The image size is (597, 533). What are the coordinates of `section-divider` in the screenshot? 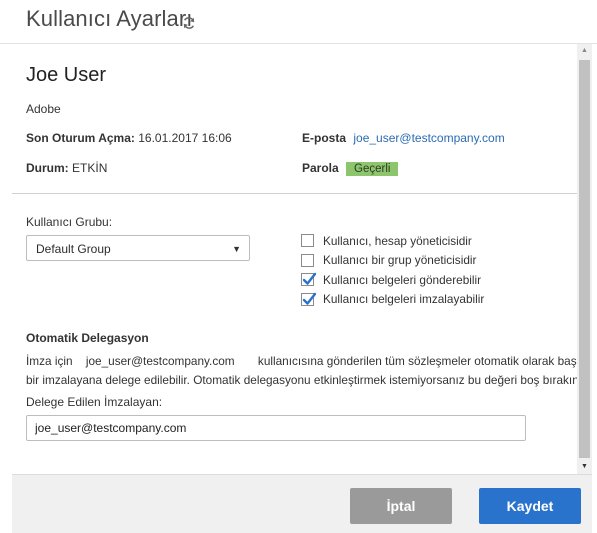 It's located at (295, 193).